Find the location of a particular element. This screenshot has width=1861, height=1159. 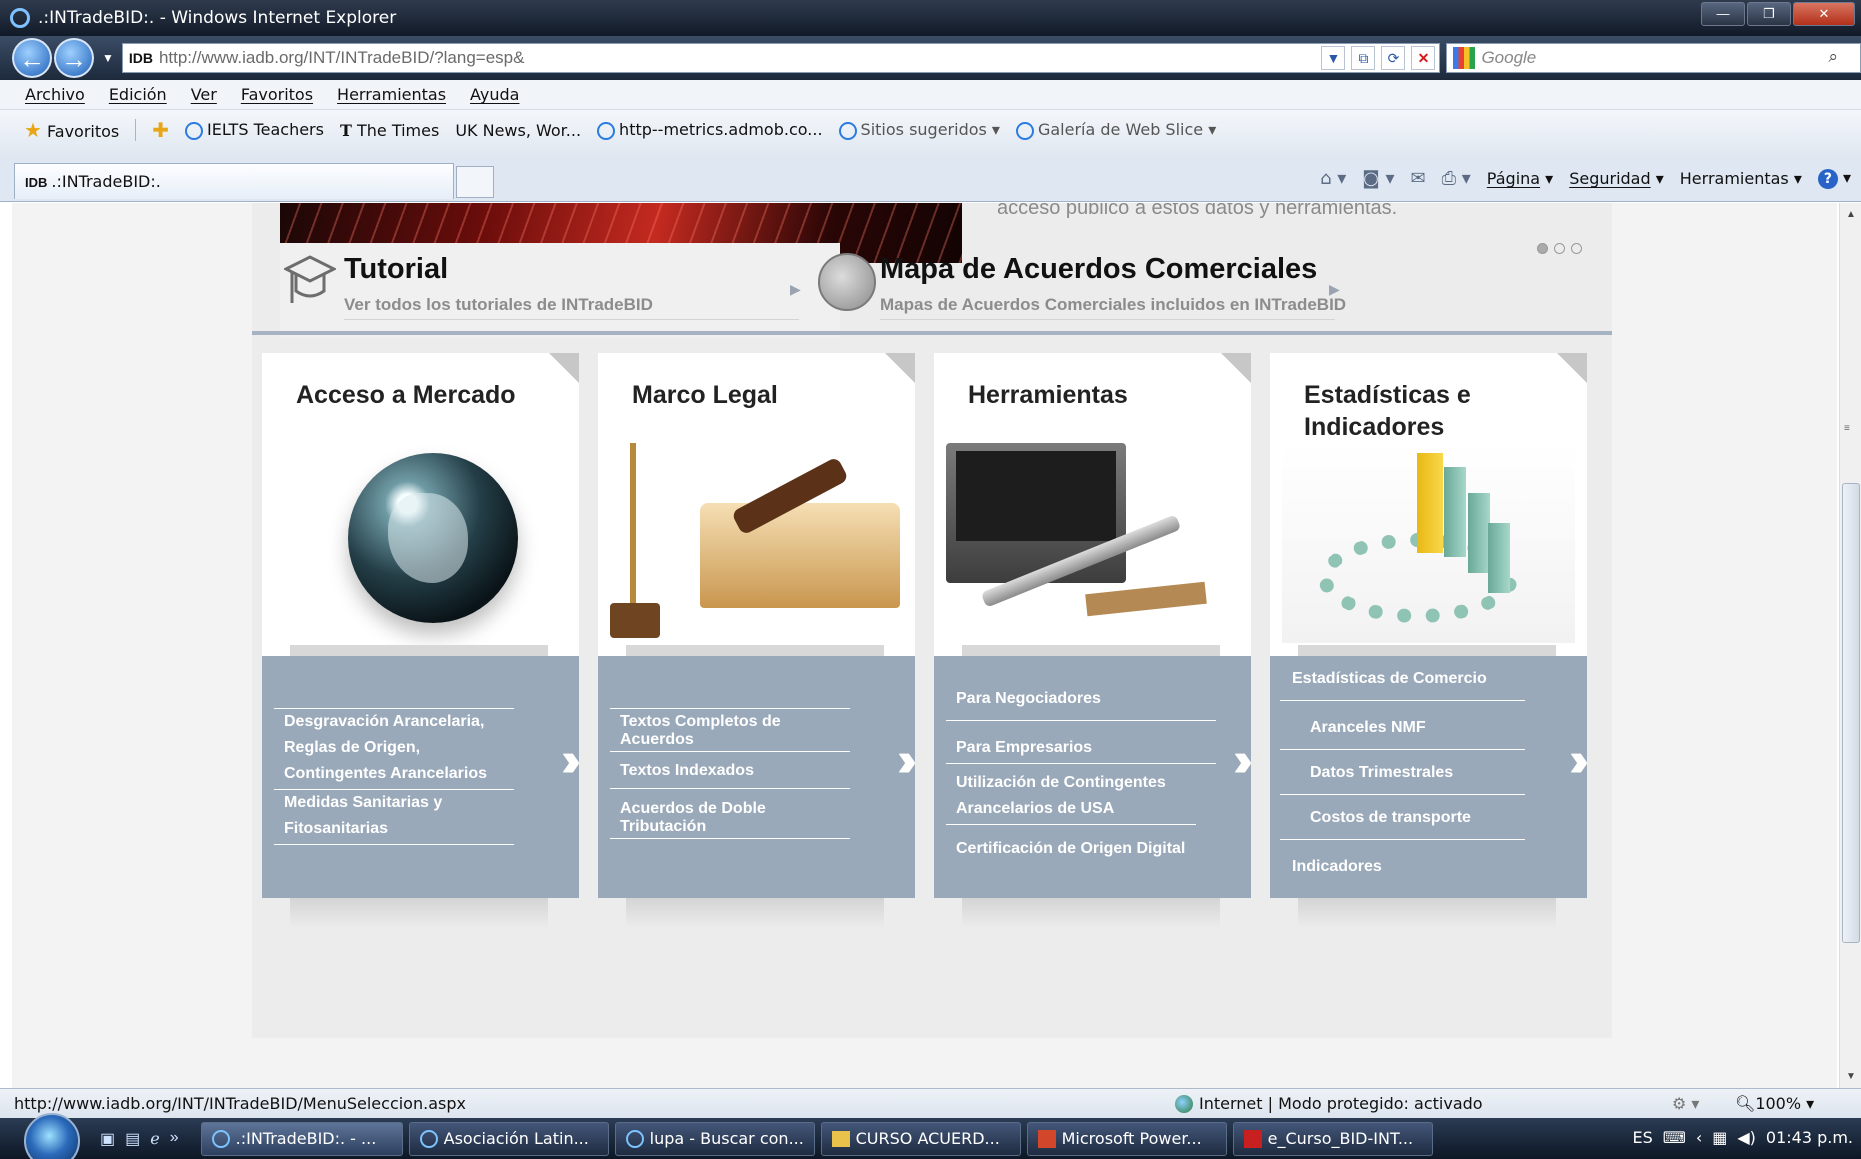

print-icon: ⎙ ▾ is located at coordinates (1456, 178).